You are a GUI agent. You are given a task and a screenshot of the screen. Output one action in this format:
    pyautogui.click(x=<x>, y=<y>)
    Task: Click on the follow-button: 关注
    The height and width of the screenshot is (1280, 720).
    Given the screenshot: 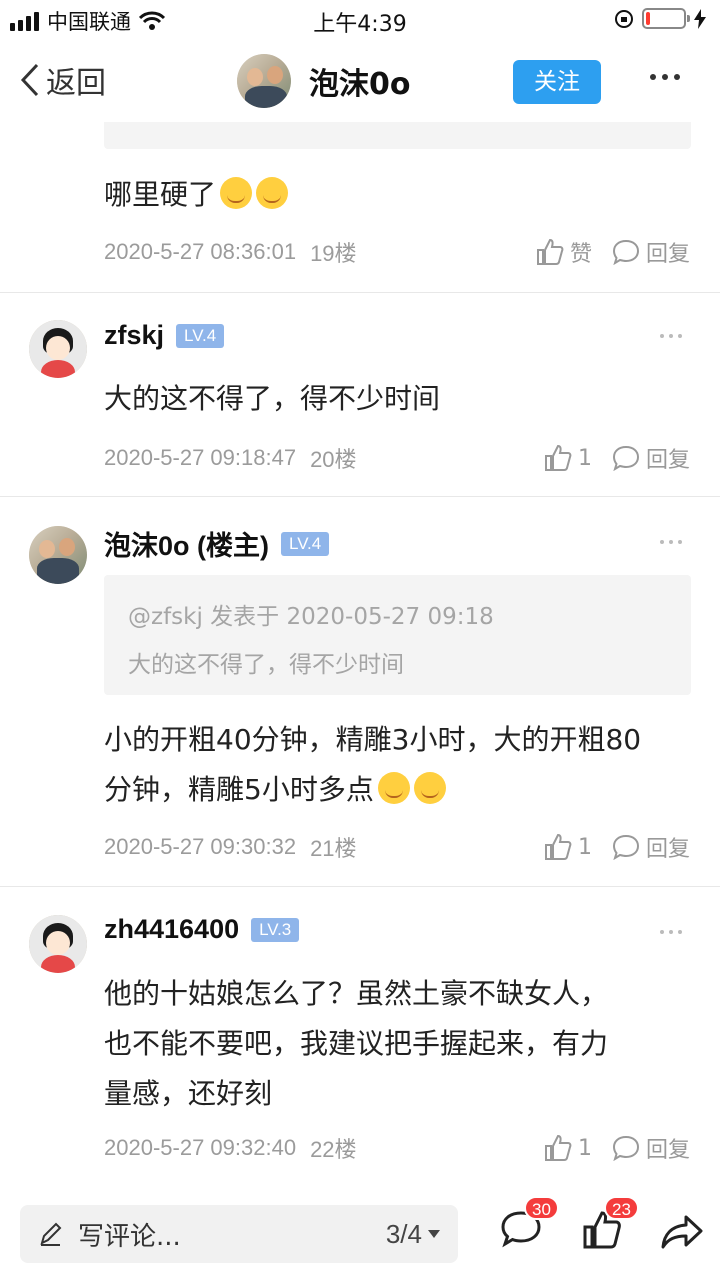 What is the action you would take?
    pyautogui.click(x=557, y=82)
    